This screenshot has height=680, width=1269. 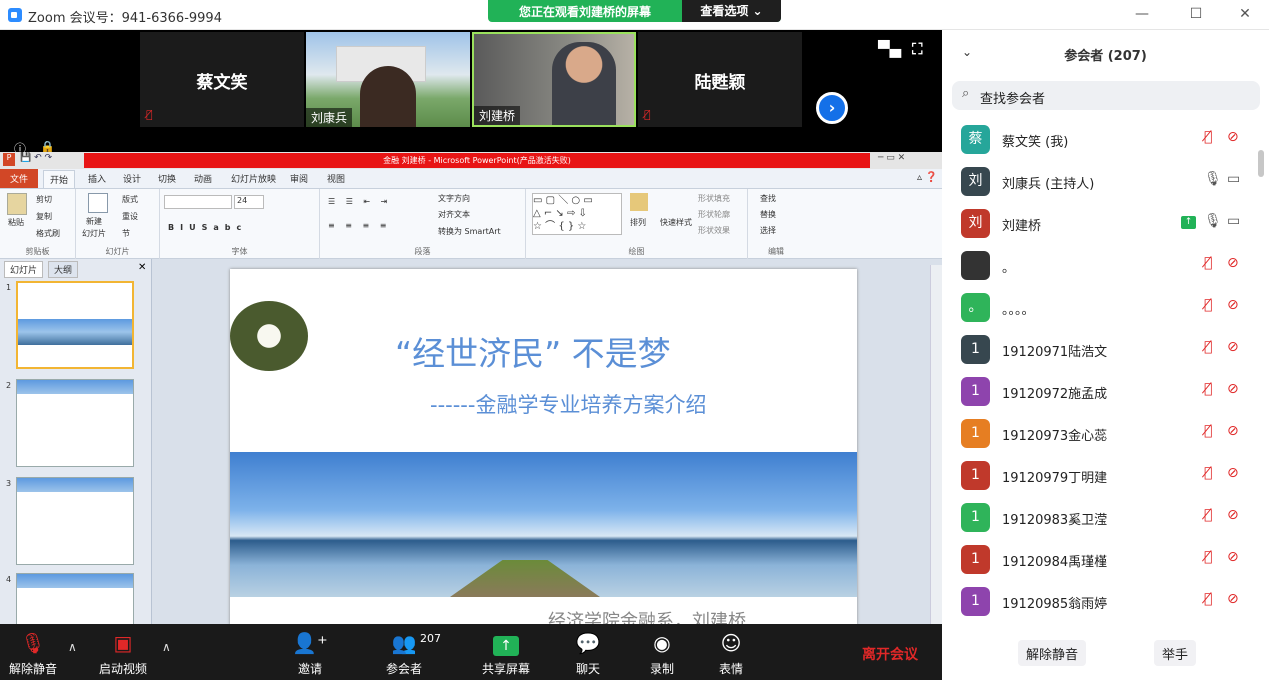 What do you see at coordinates (44, 199) in the screenshot?
I see `cut-button: 剪切` at bounding box center [44, 199].